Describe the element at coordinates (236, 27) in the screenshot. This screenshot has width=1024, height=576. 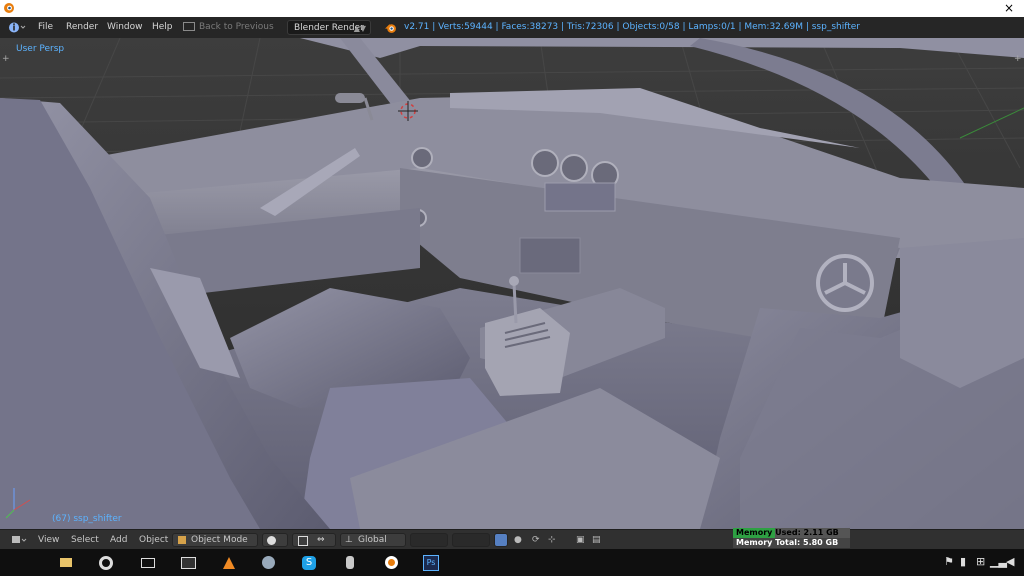
I see `back-to-previous-label: Back to Previous` at that location.